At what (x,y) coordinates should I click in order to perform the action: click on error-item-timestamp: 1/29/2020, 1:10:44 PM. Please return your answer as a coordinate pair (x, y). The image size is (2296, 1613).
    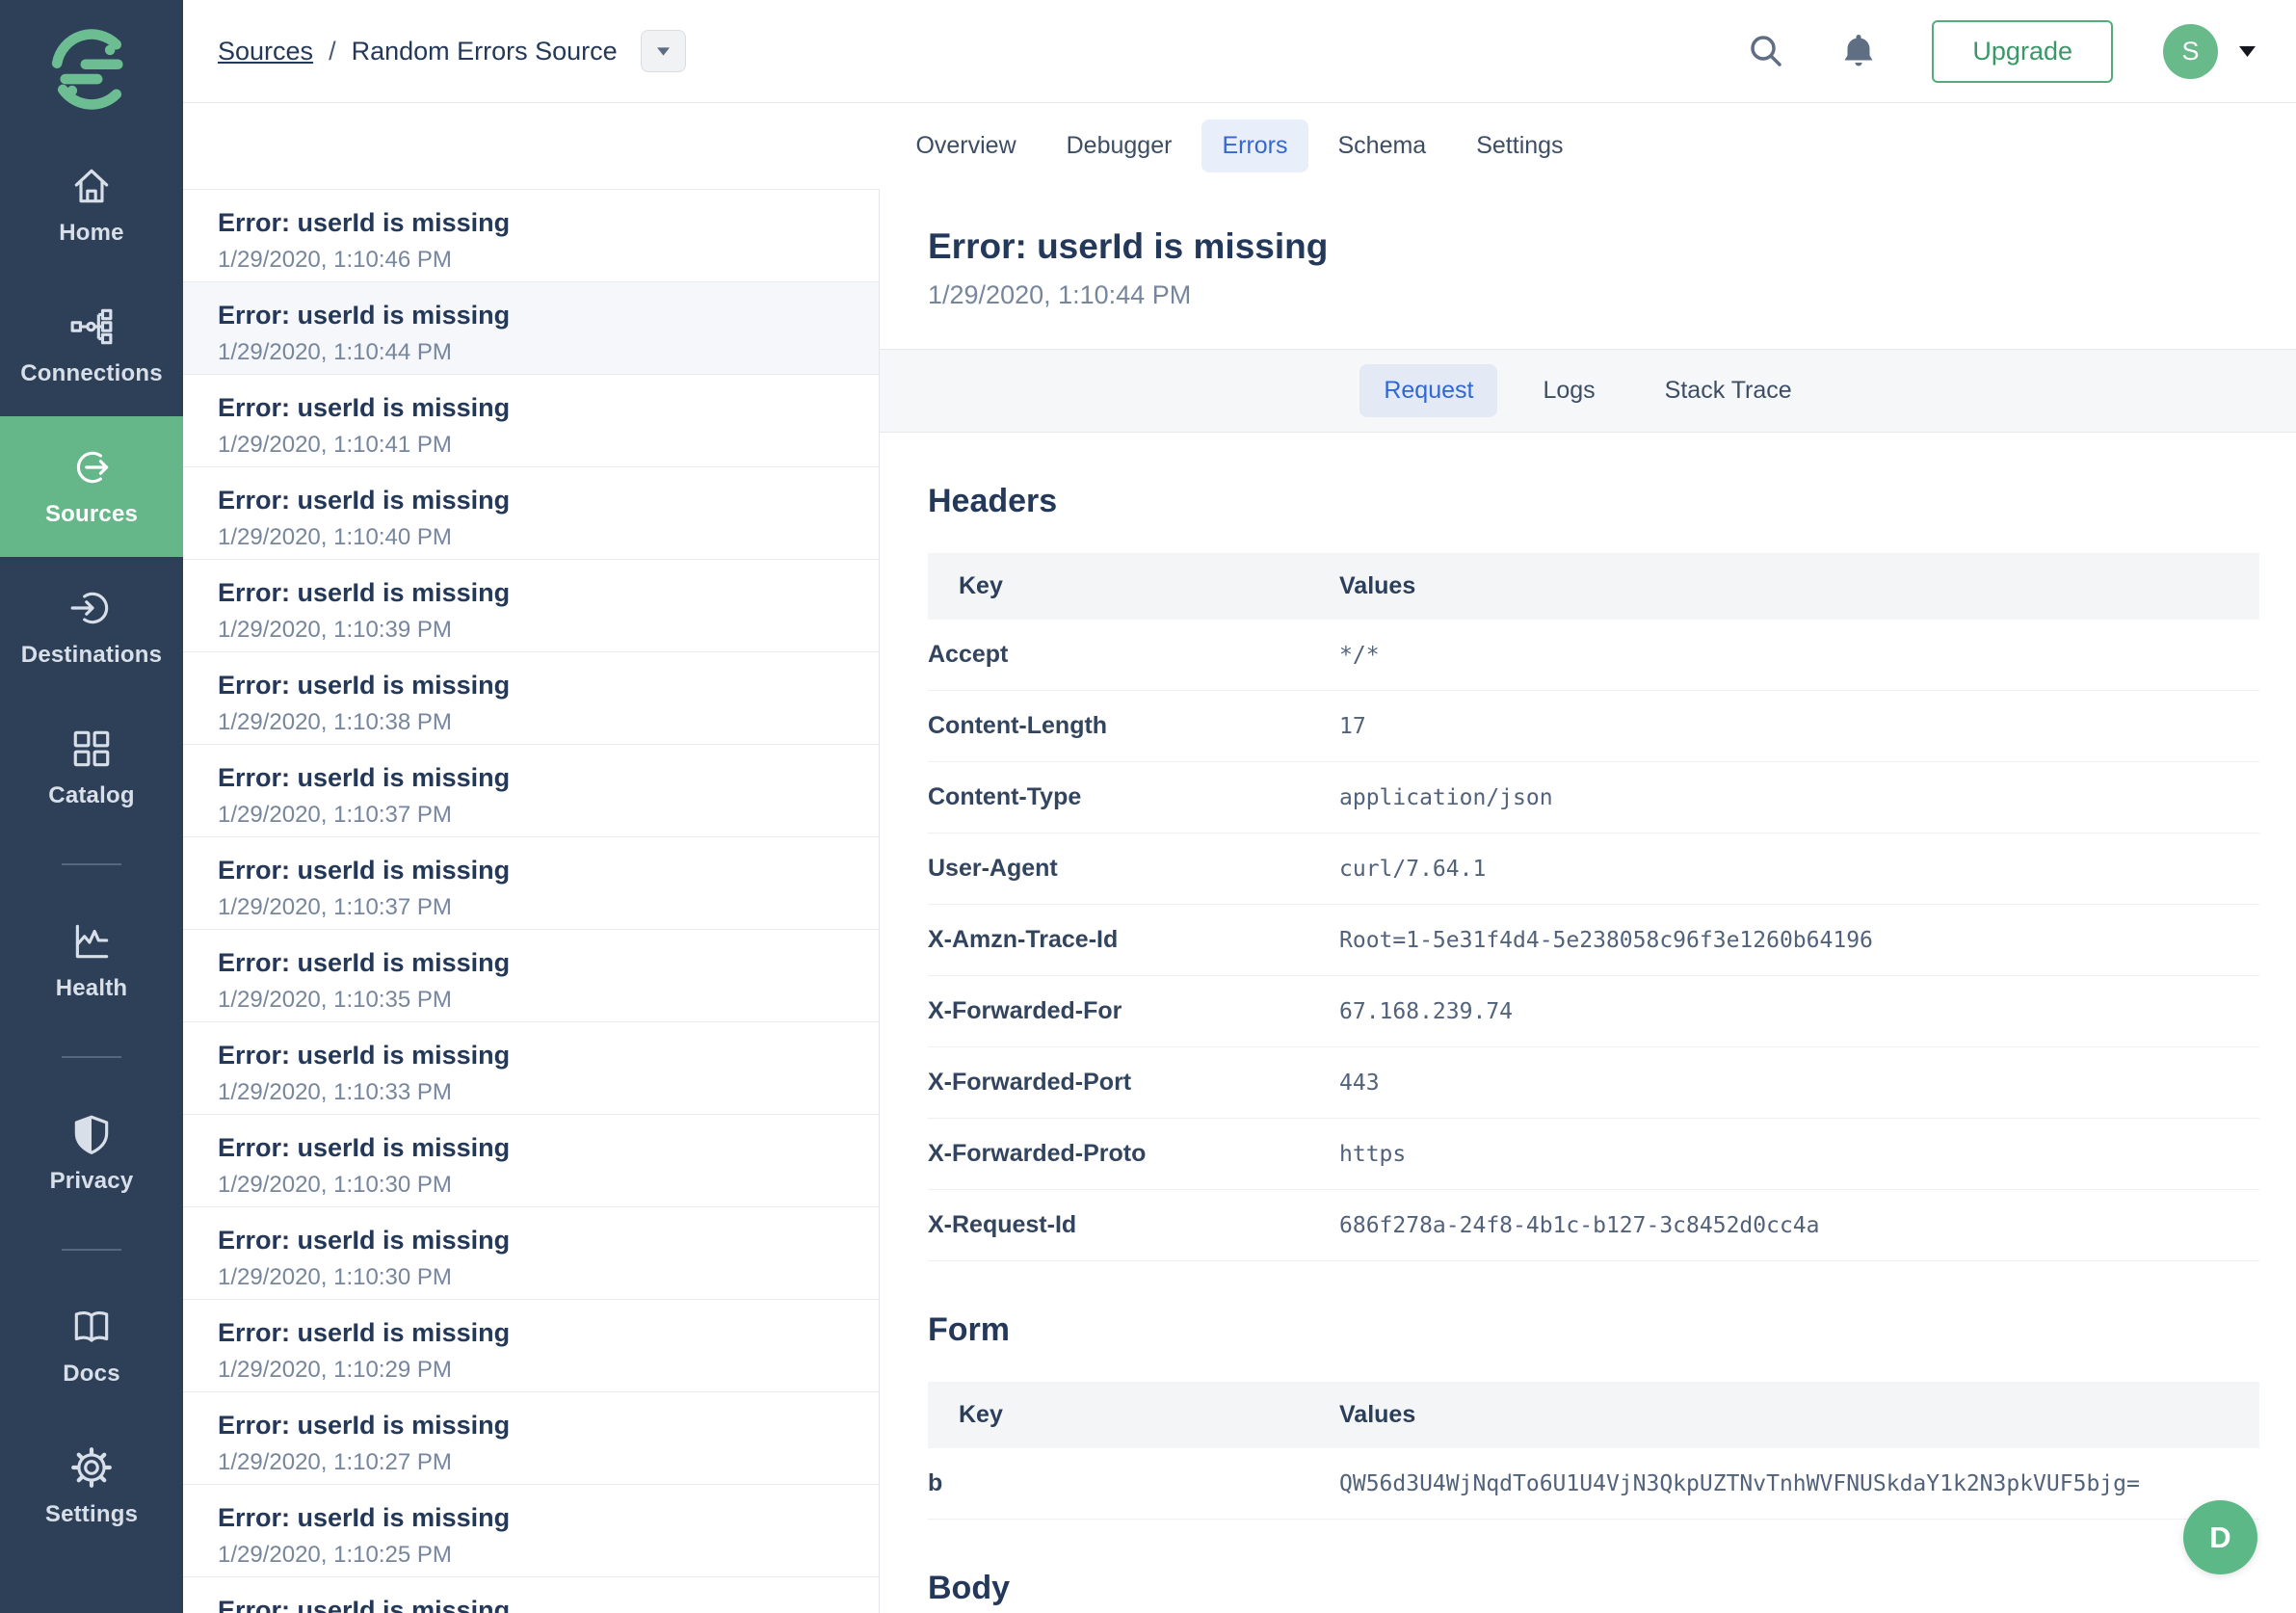
    Looking at the image, I should click on (335, 352).